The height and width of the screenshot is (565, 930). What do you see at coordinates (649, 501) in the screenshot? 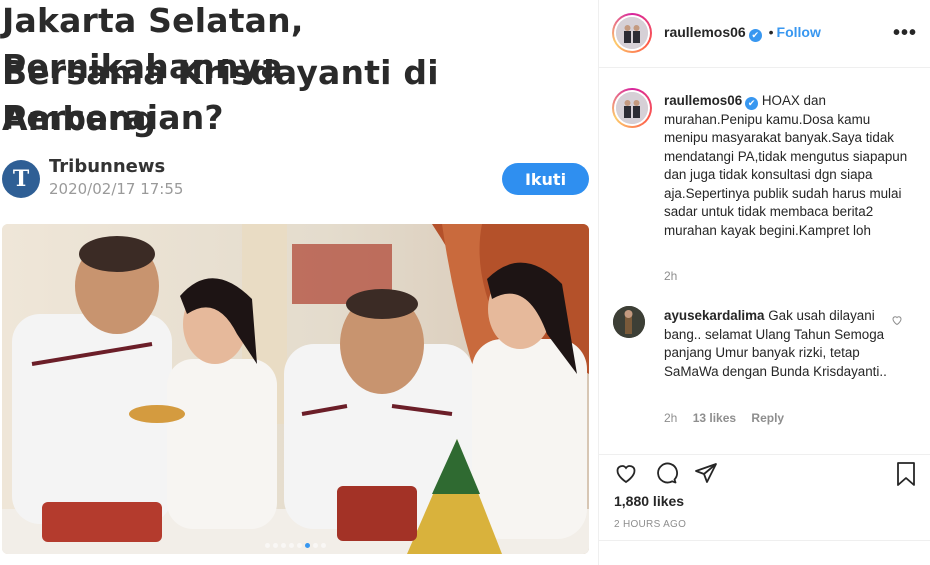
I see `likes-count: 1,880 likes` at bounding box center [649, 501].